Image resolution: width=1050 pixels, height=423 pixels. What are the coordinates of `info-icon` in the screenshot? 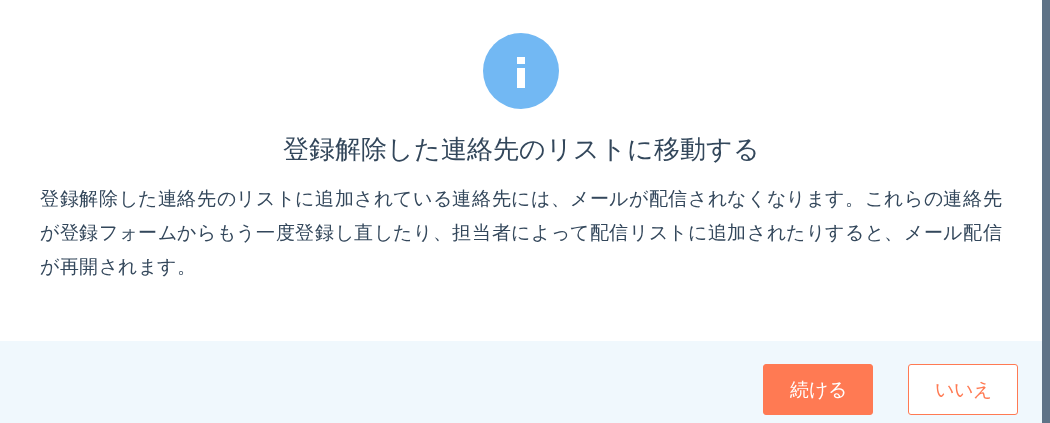 It's located at (521, 71).